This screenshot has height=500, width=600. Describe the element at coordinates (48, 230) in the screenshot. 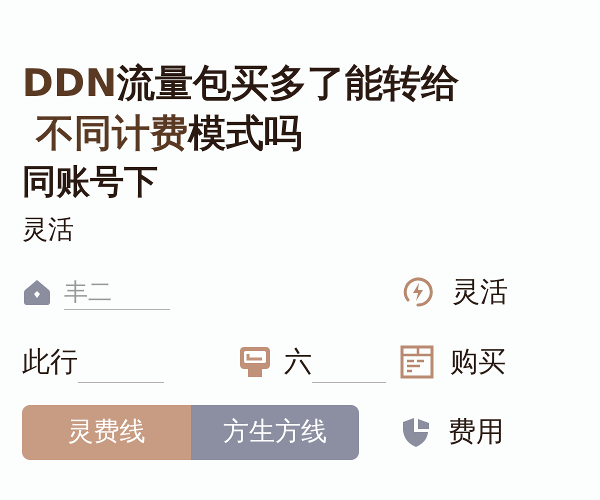

I see `section-label: 灵活` at that location.